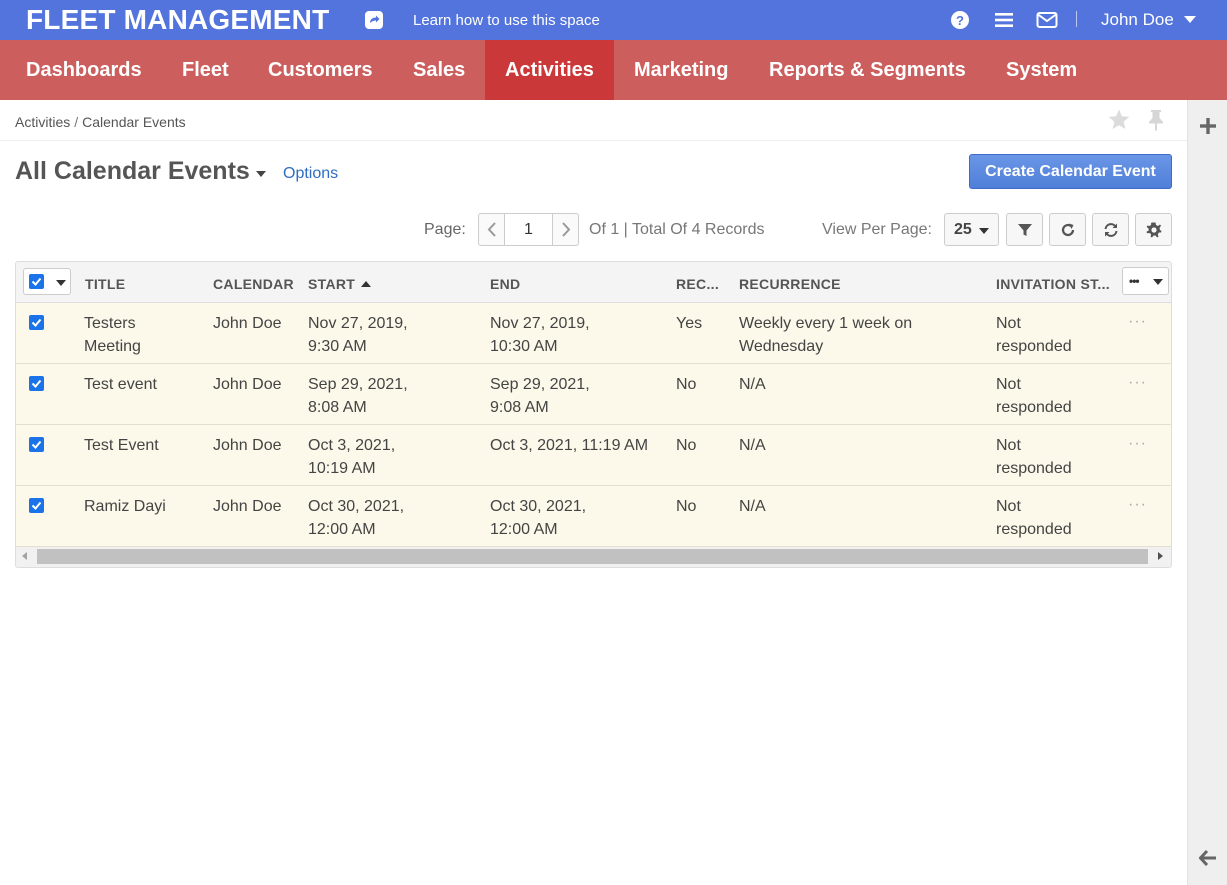  I want to click on pager, so click(528, 229).